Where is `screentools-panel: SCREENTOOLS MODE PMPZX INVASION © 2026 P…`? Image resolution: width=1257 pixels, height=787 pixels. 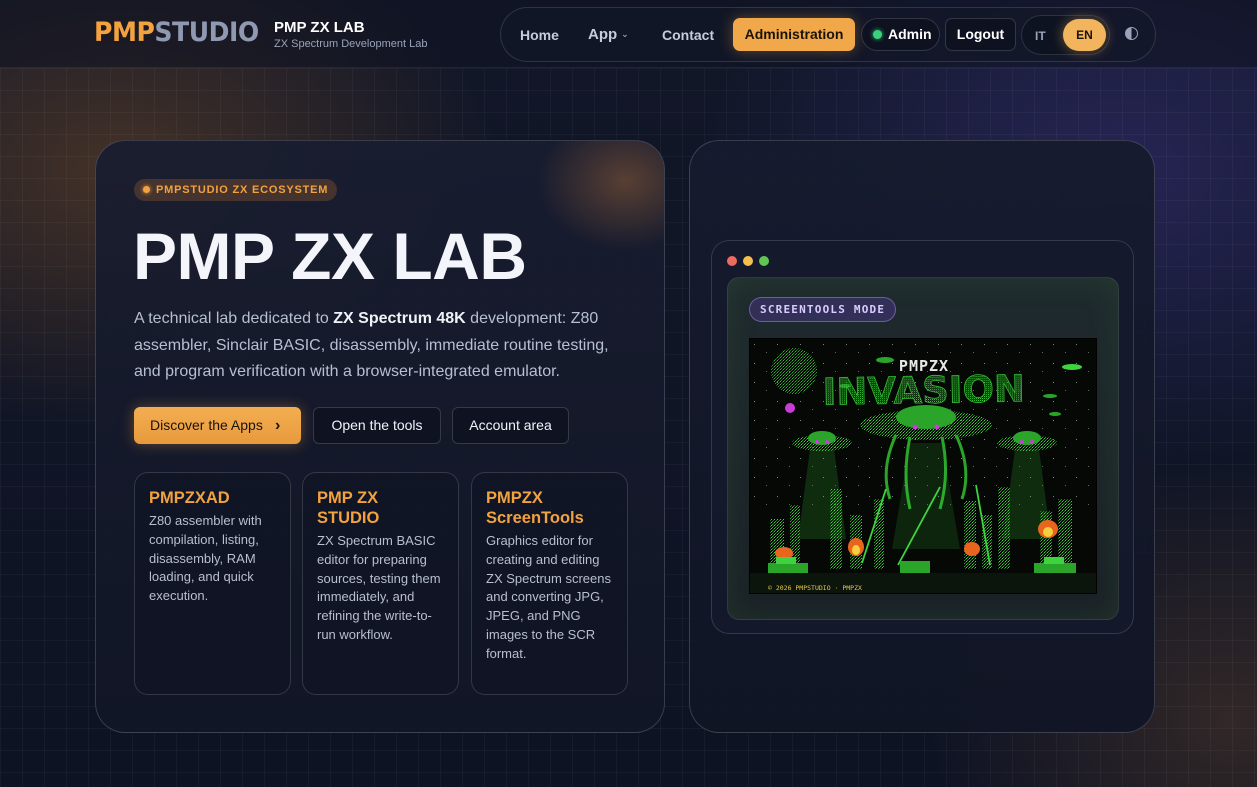 screentools-panel: SCREENTOOLS MODE PMPZX INVASION © 2026 P… is located at coordinates (923, 448).